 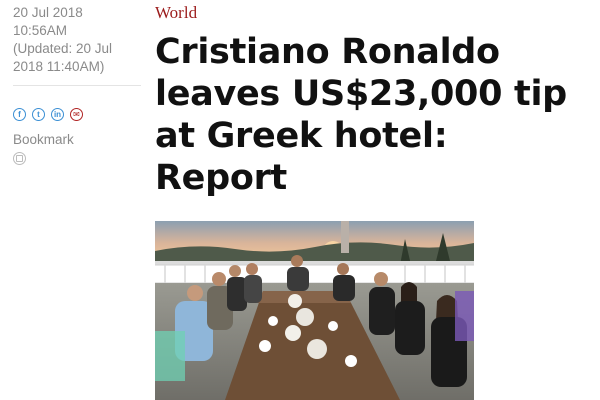 What do you see at coordinates (57, 114) in the screenshot?
I see `linkedin-icon: in` at bounding box center [57, 114].